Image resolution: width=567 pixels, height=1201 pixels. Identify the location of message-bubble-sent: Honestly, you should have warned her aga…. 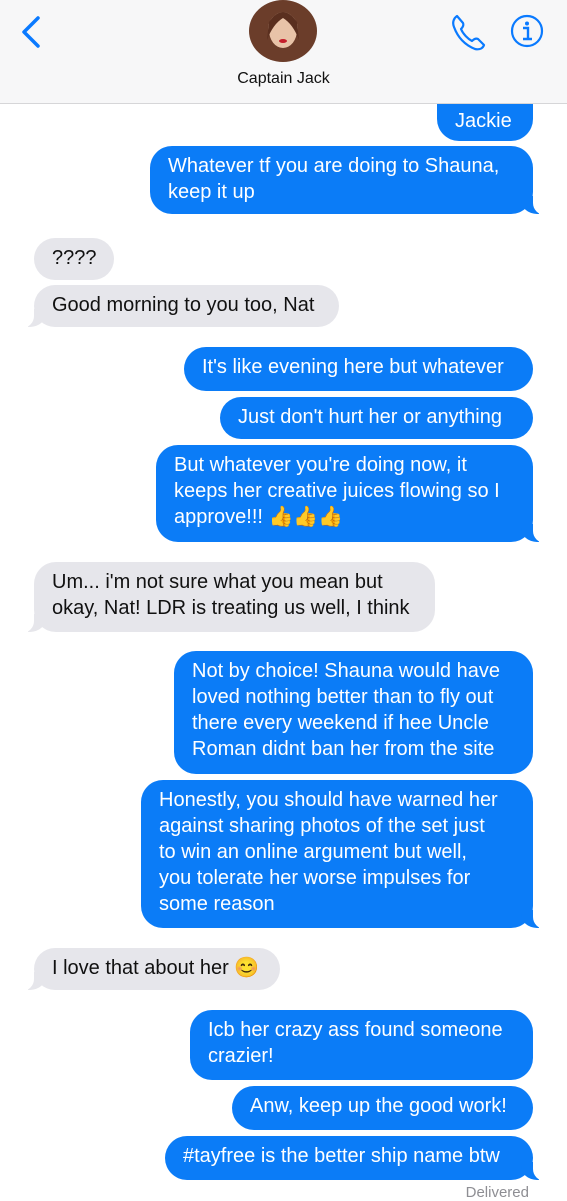
(343, 854).